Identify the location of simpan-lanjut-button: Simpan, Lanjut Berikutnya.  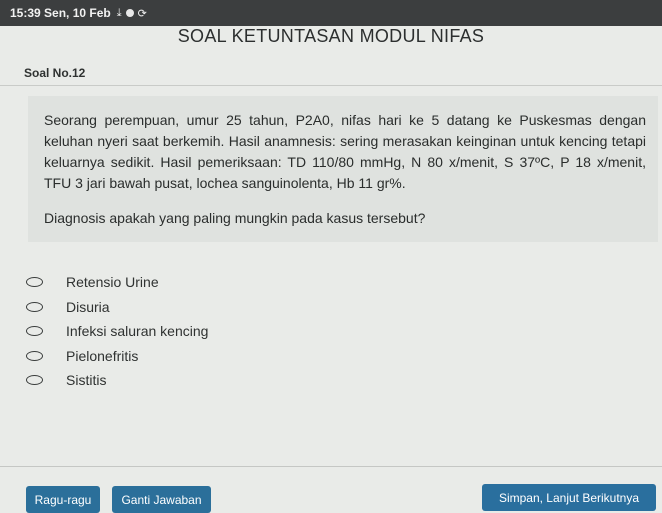
(569, 497).